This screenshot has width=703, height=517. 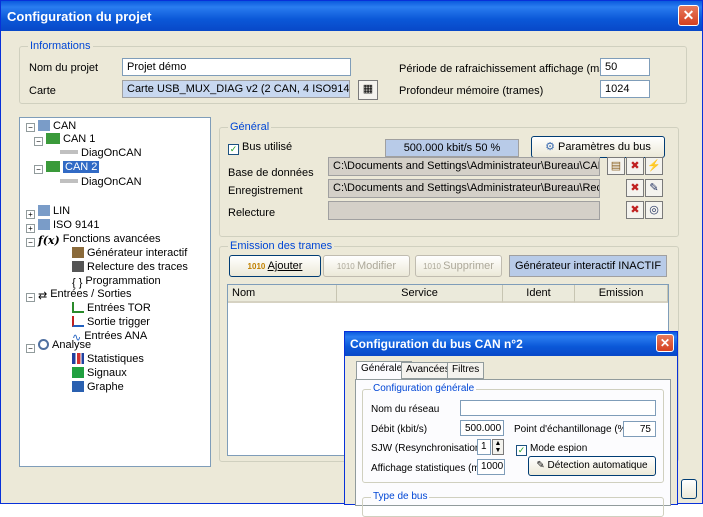 What do you see at coordinates (353, 72) in the screenshot?
I see `info-group: Informations` at bounding box center [353, 72].